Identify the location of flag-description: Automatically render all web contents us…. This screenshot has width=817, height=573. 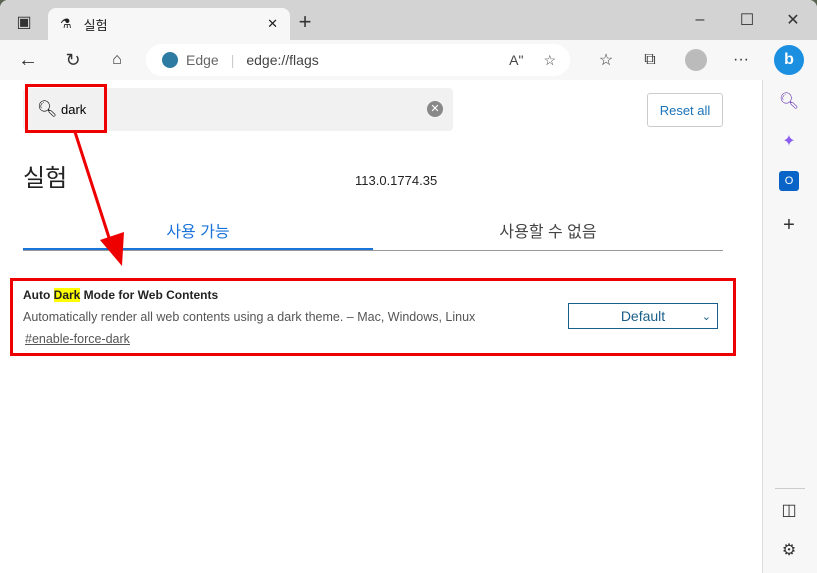
(249, 317).